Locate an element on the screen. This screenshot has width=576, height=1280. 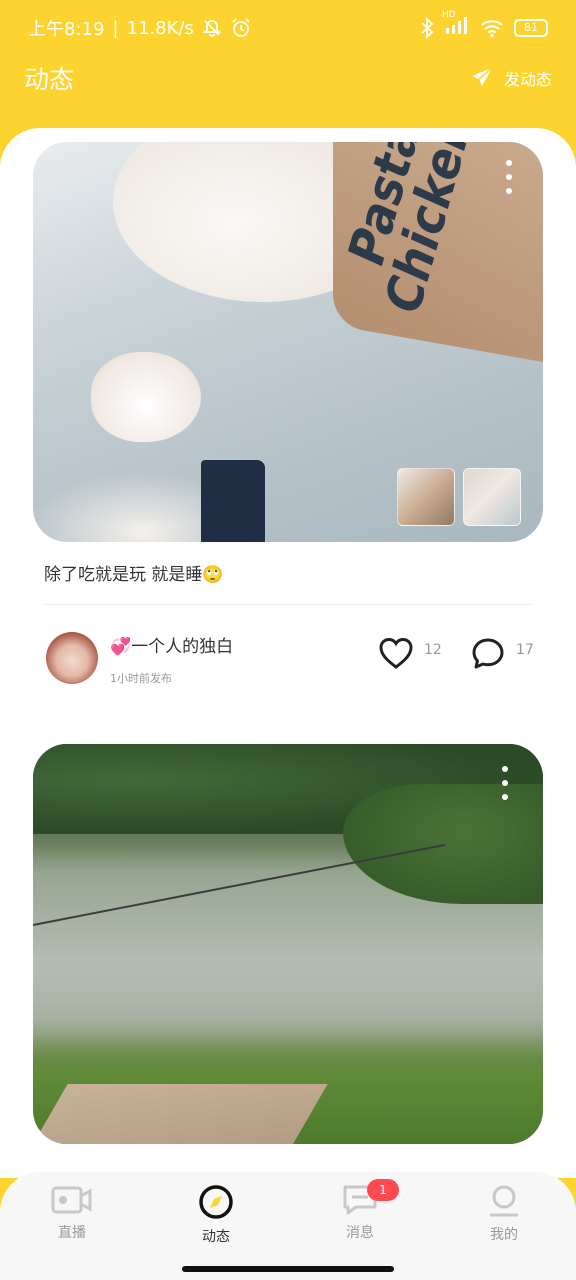
heart-icon is located at coordinates (396, 653).